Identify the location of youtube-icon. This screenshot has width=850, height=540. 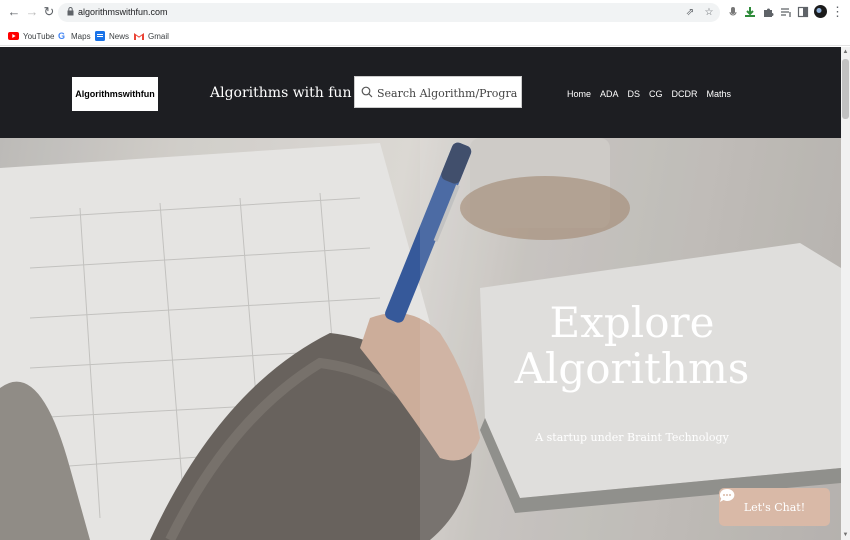
(13, 36).